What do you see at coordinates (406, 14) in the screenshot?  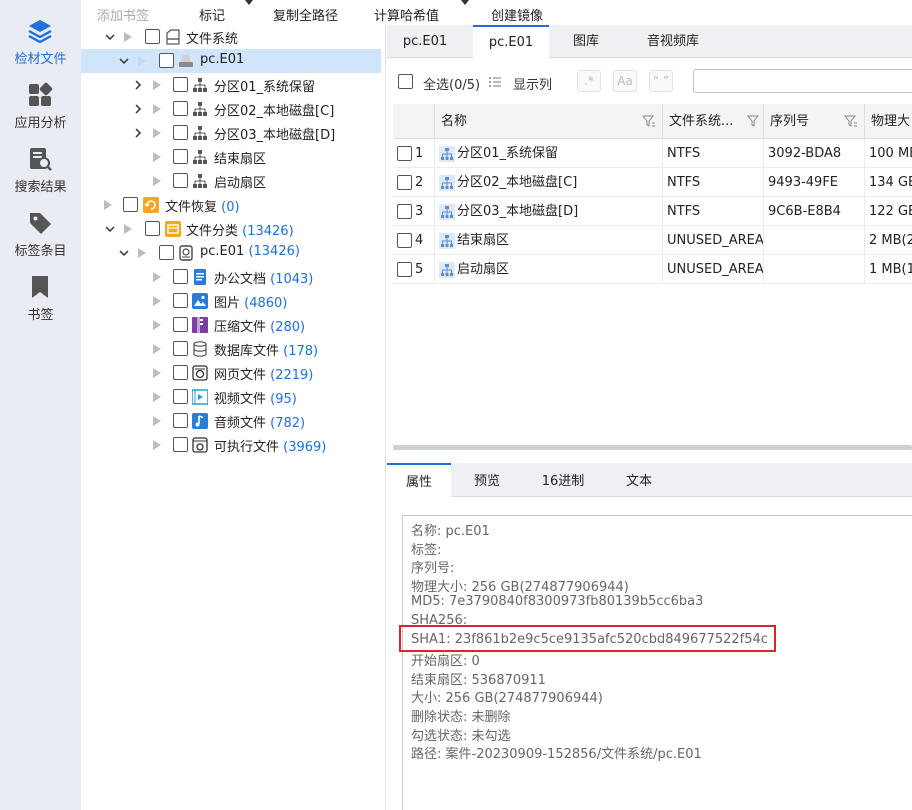 I see `compute-hash-button: 计算哈希值` at bounding box center [406, 14].